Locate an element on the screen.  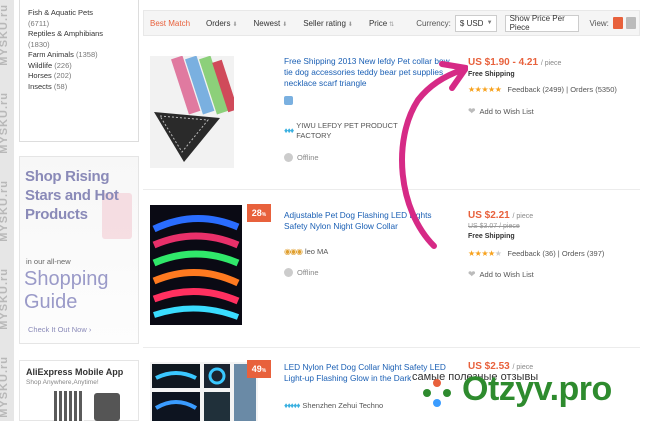
seller-rank-diamond-icon: ♦♦♦♦♦ is located at coordinates (292, 405).